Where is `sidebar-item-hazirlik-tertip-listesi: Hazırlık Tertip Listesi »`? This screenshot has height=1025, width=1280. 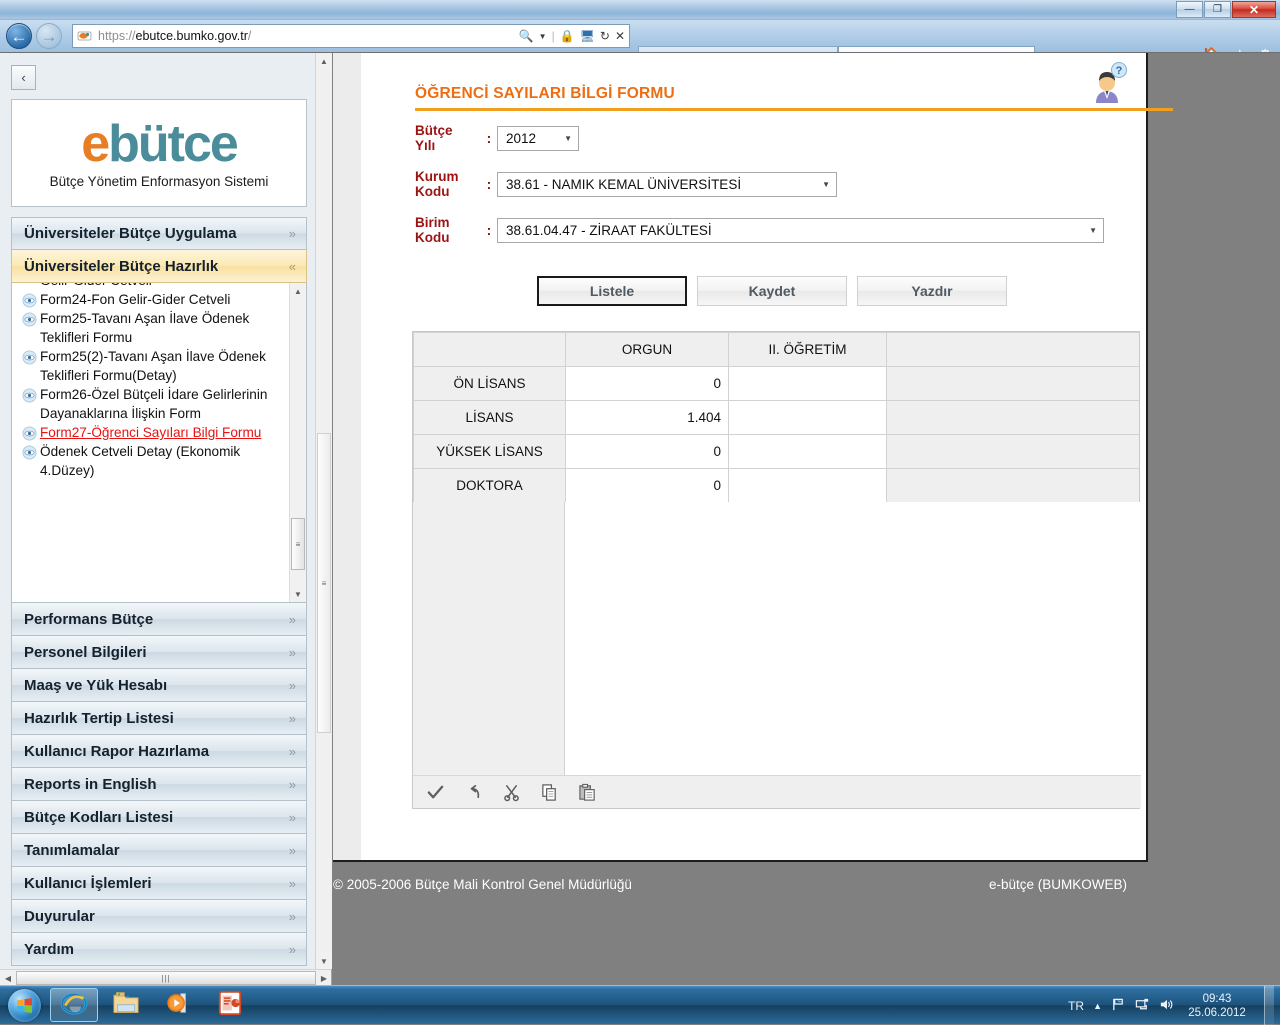 sidebar-item-hazirlik-tertip-listesi: Hazırlık Tertip Listesi » is located at coordinates (159, 718).